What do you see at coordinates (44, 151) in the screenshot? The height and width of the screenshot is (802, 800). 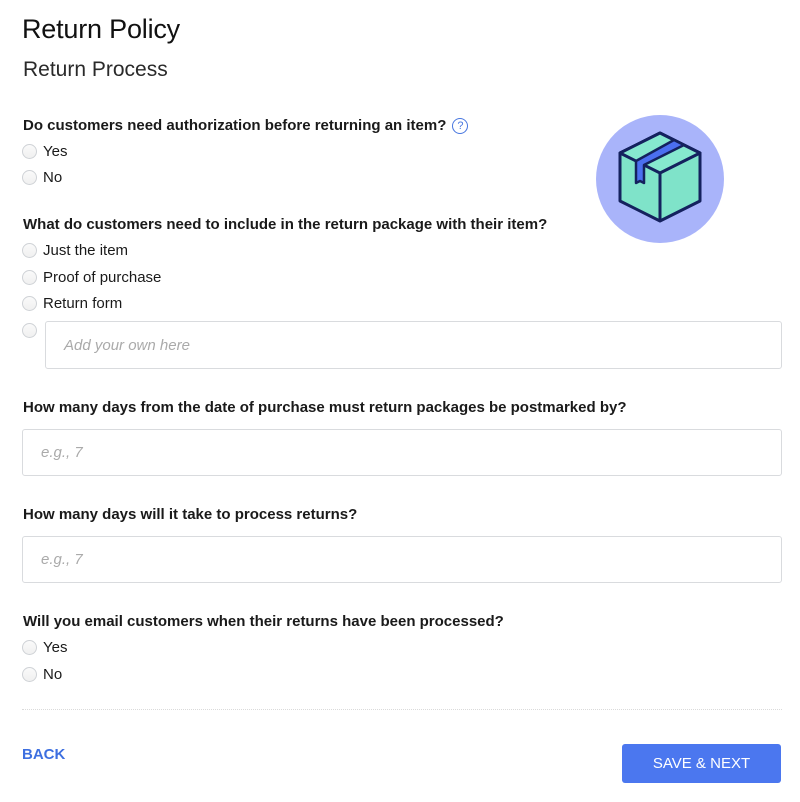 I see `authorization-yes-radio: Yes` at bounding box center [44, 151].